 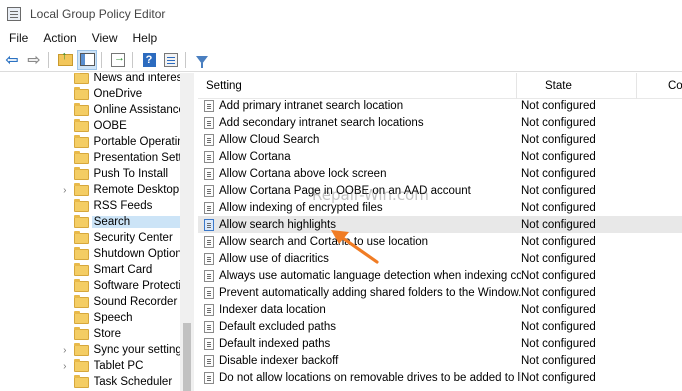 I want to click on tree-item: Presentation Settin, so click(x=91, y=158).